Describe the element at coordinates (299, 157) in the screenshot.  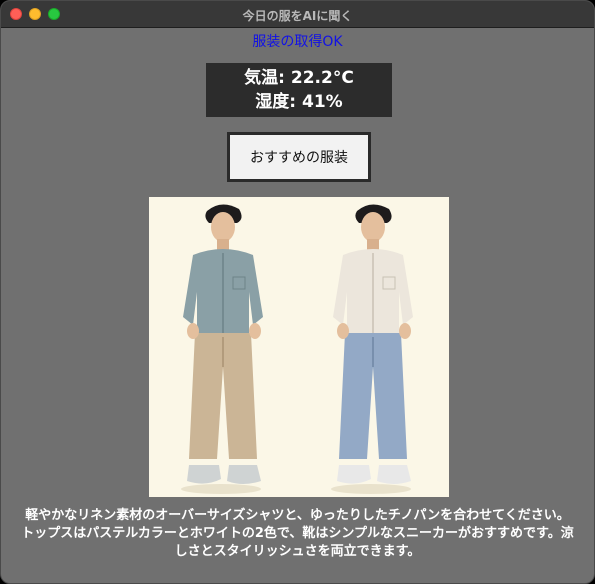
I see `suggest-outfit-button: おすすめの服装` at that location.